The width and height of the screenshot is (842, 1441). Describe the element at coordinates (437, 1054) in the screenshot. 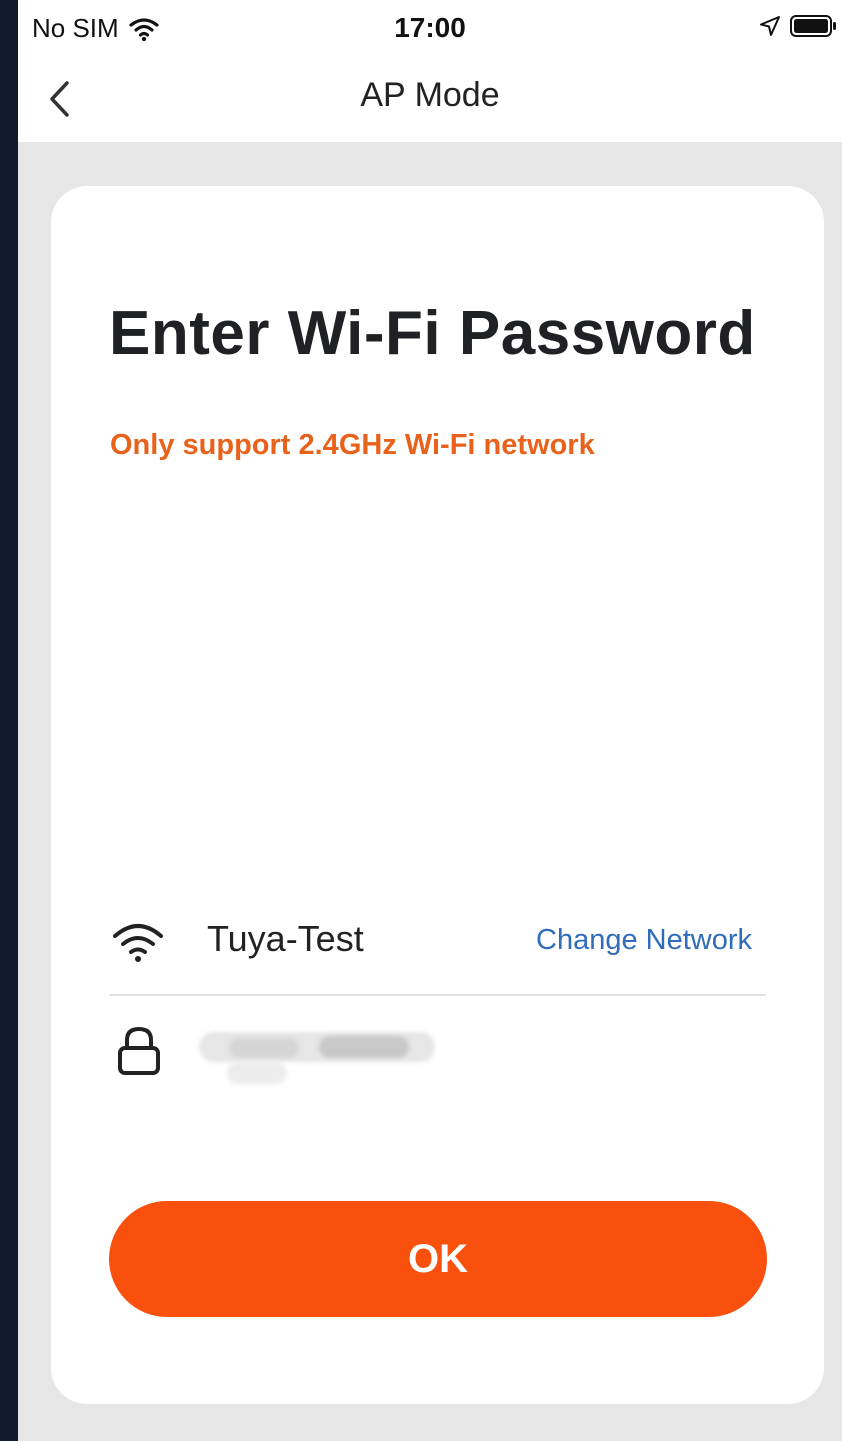

I see `password-row` at that location.